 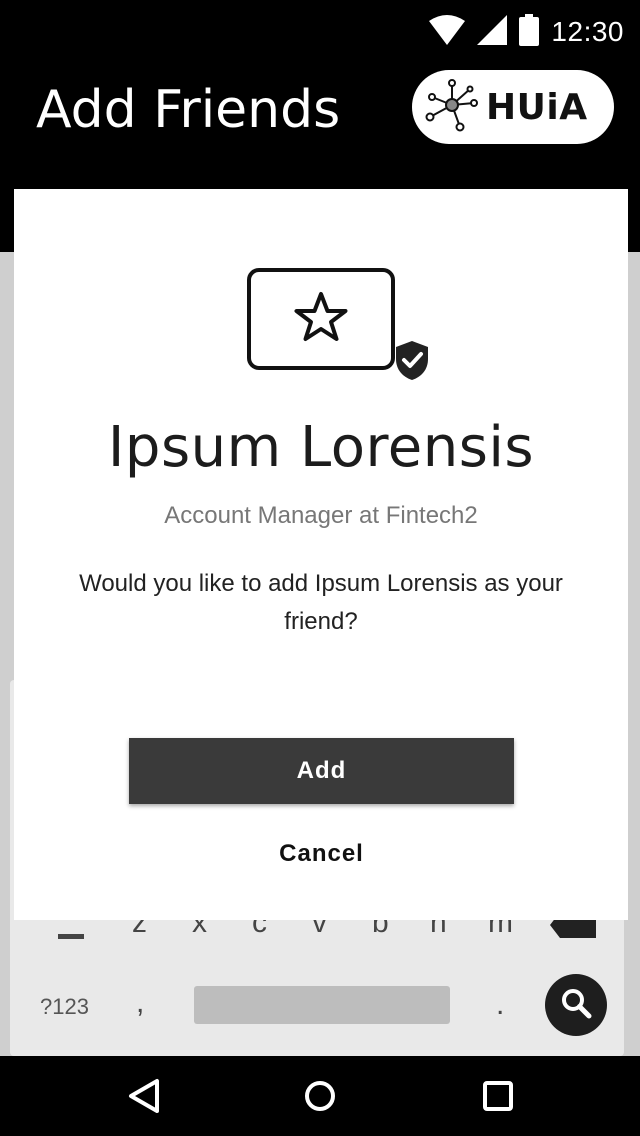 I want to click on page-title: Add Friends, so click(x=188, y=110).